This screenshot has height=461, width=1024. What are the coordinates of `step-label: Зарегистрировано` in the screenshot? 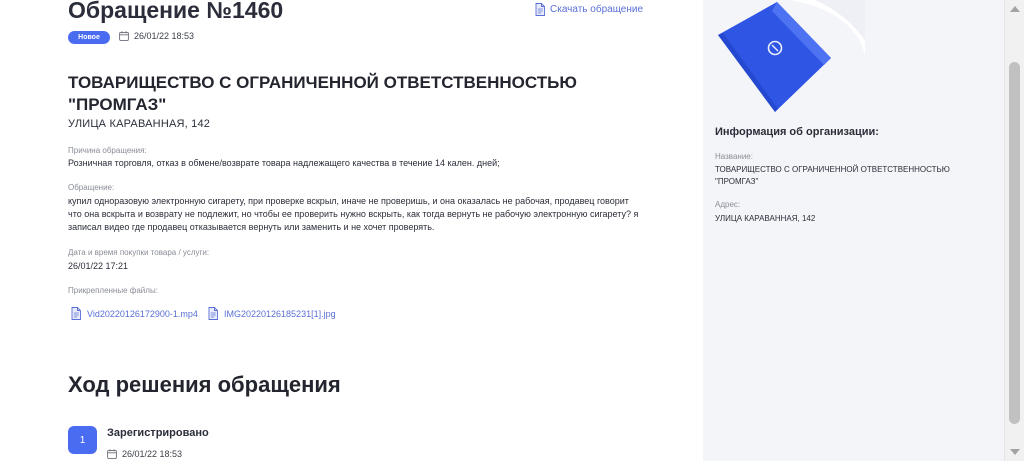 It's located at (158, 433).